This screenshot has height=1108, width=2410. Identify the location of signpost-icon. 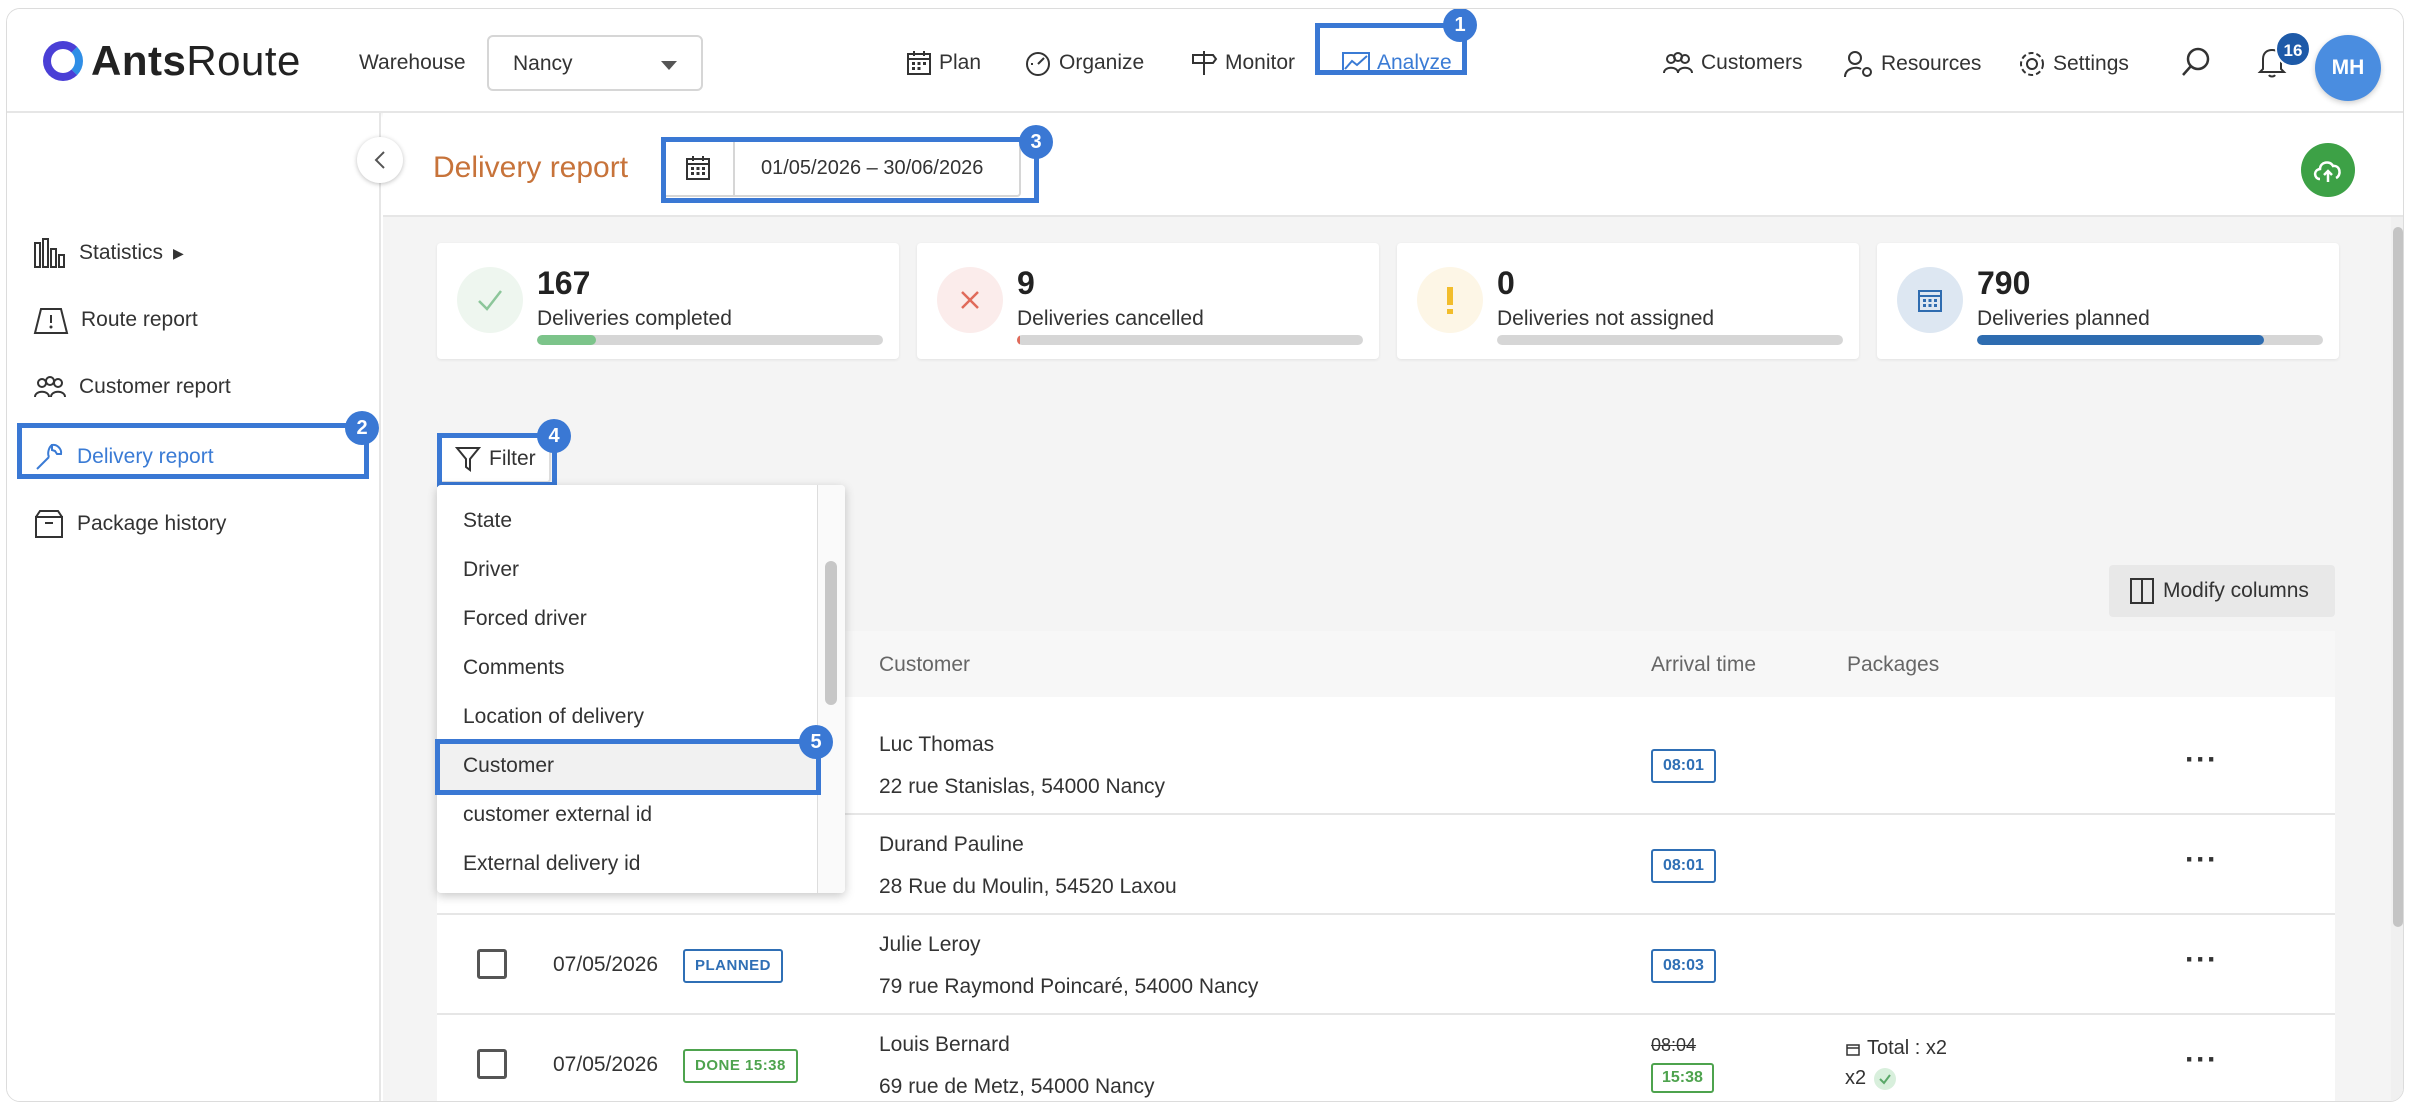
(1205, 63).